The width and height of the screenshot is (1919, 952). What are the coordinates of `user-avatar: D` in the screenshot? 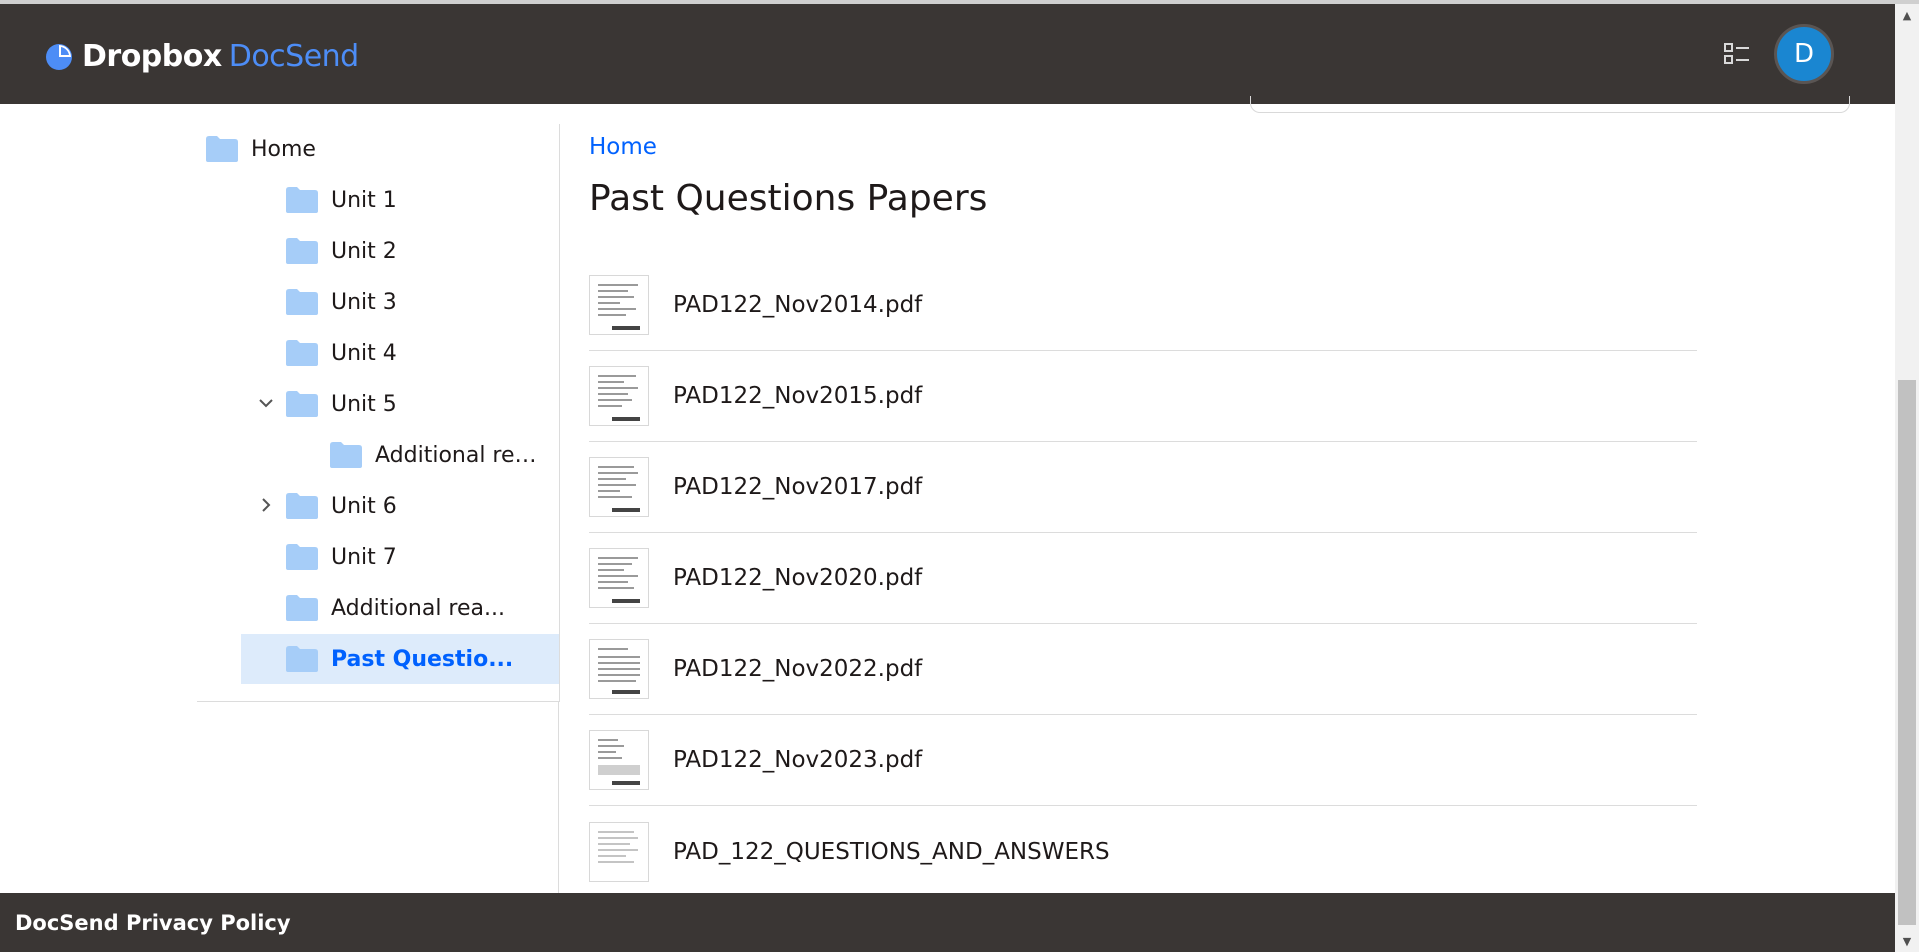 It's located at (1804, 54).